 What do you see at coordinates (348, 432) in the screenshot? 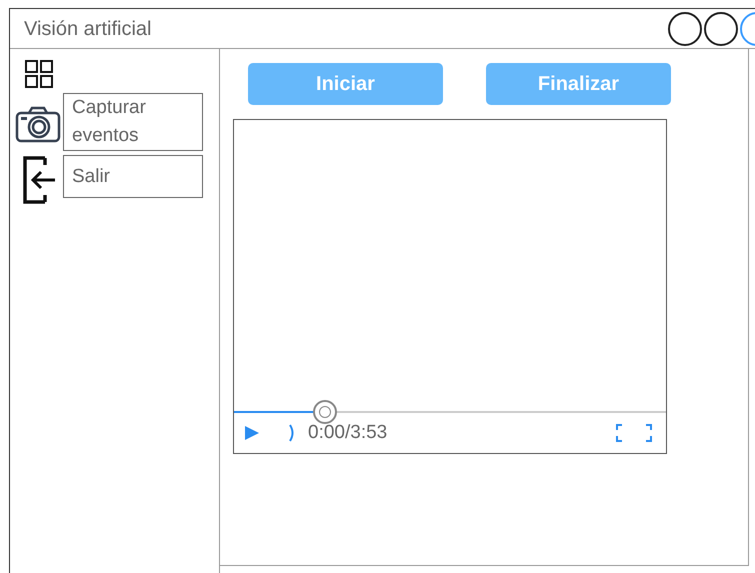
I see `time-display: 0:00/3:53` at bounding box center [348, 432].